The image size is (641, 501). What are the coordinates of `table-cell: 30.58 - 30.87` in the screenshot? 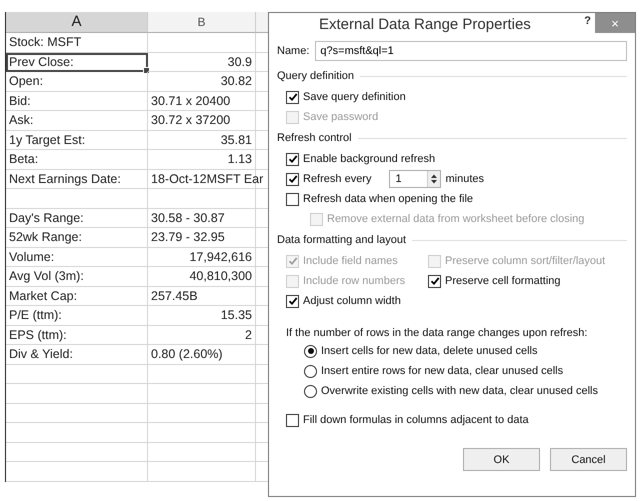 It's located at (188, 217).